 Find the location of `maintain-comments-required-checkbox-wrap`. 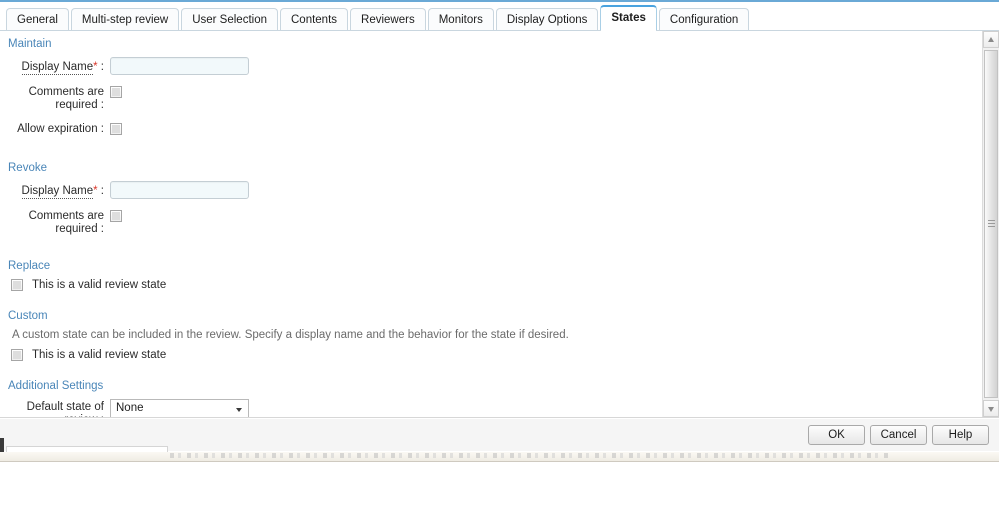

maintain-comments-required-checkbox-wrap is located at coordinates (116, 91).